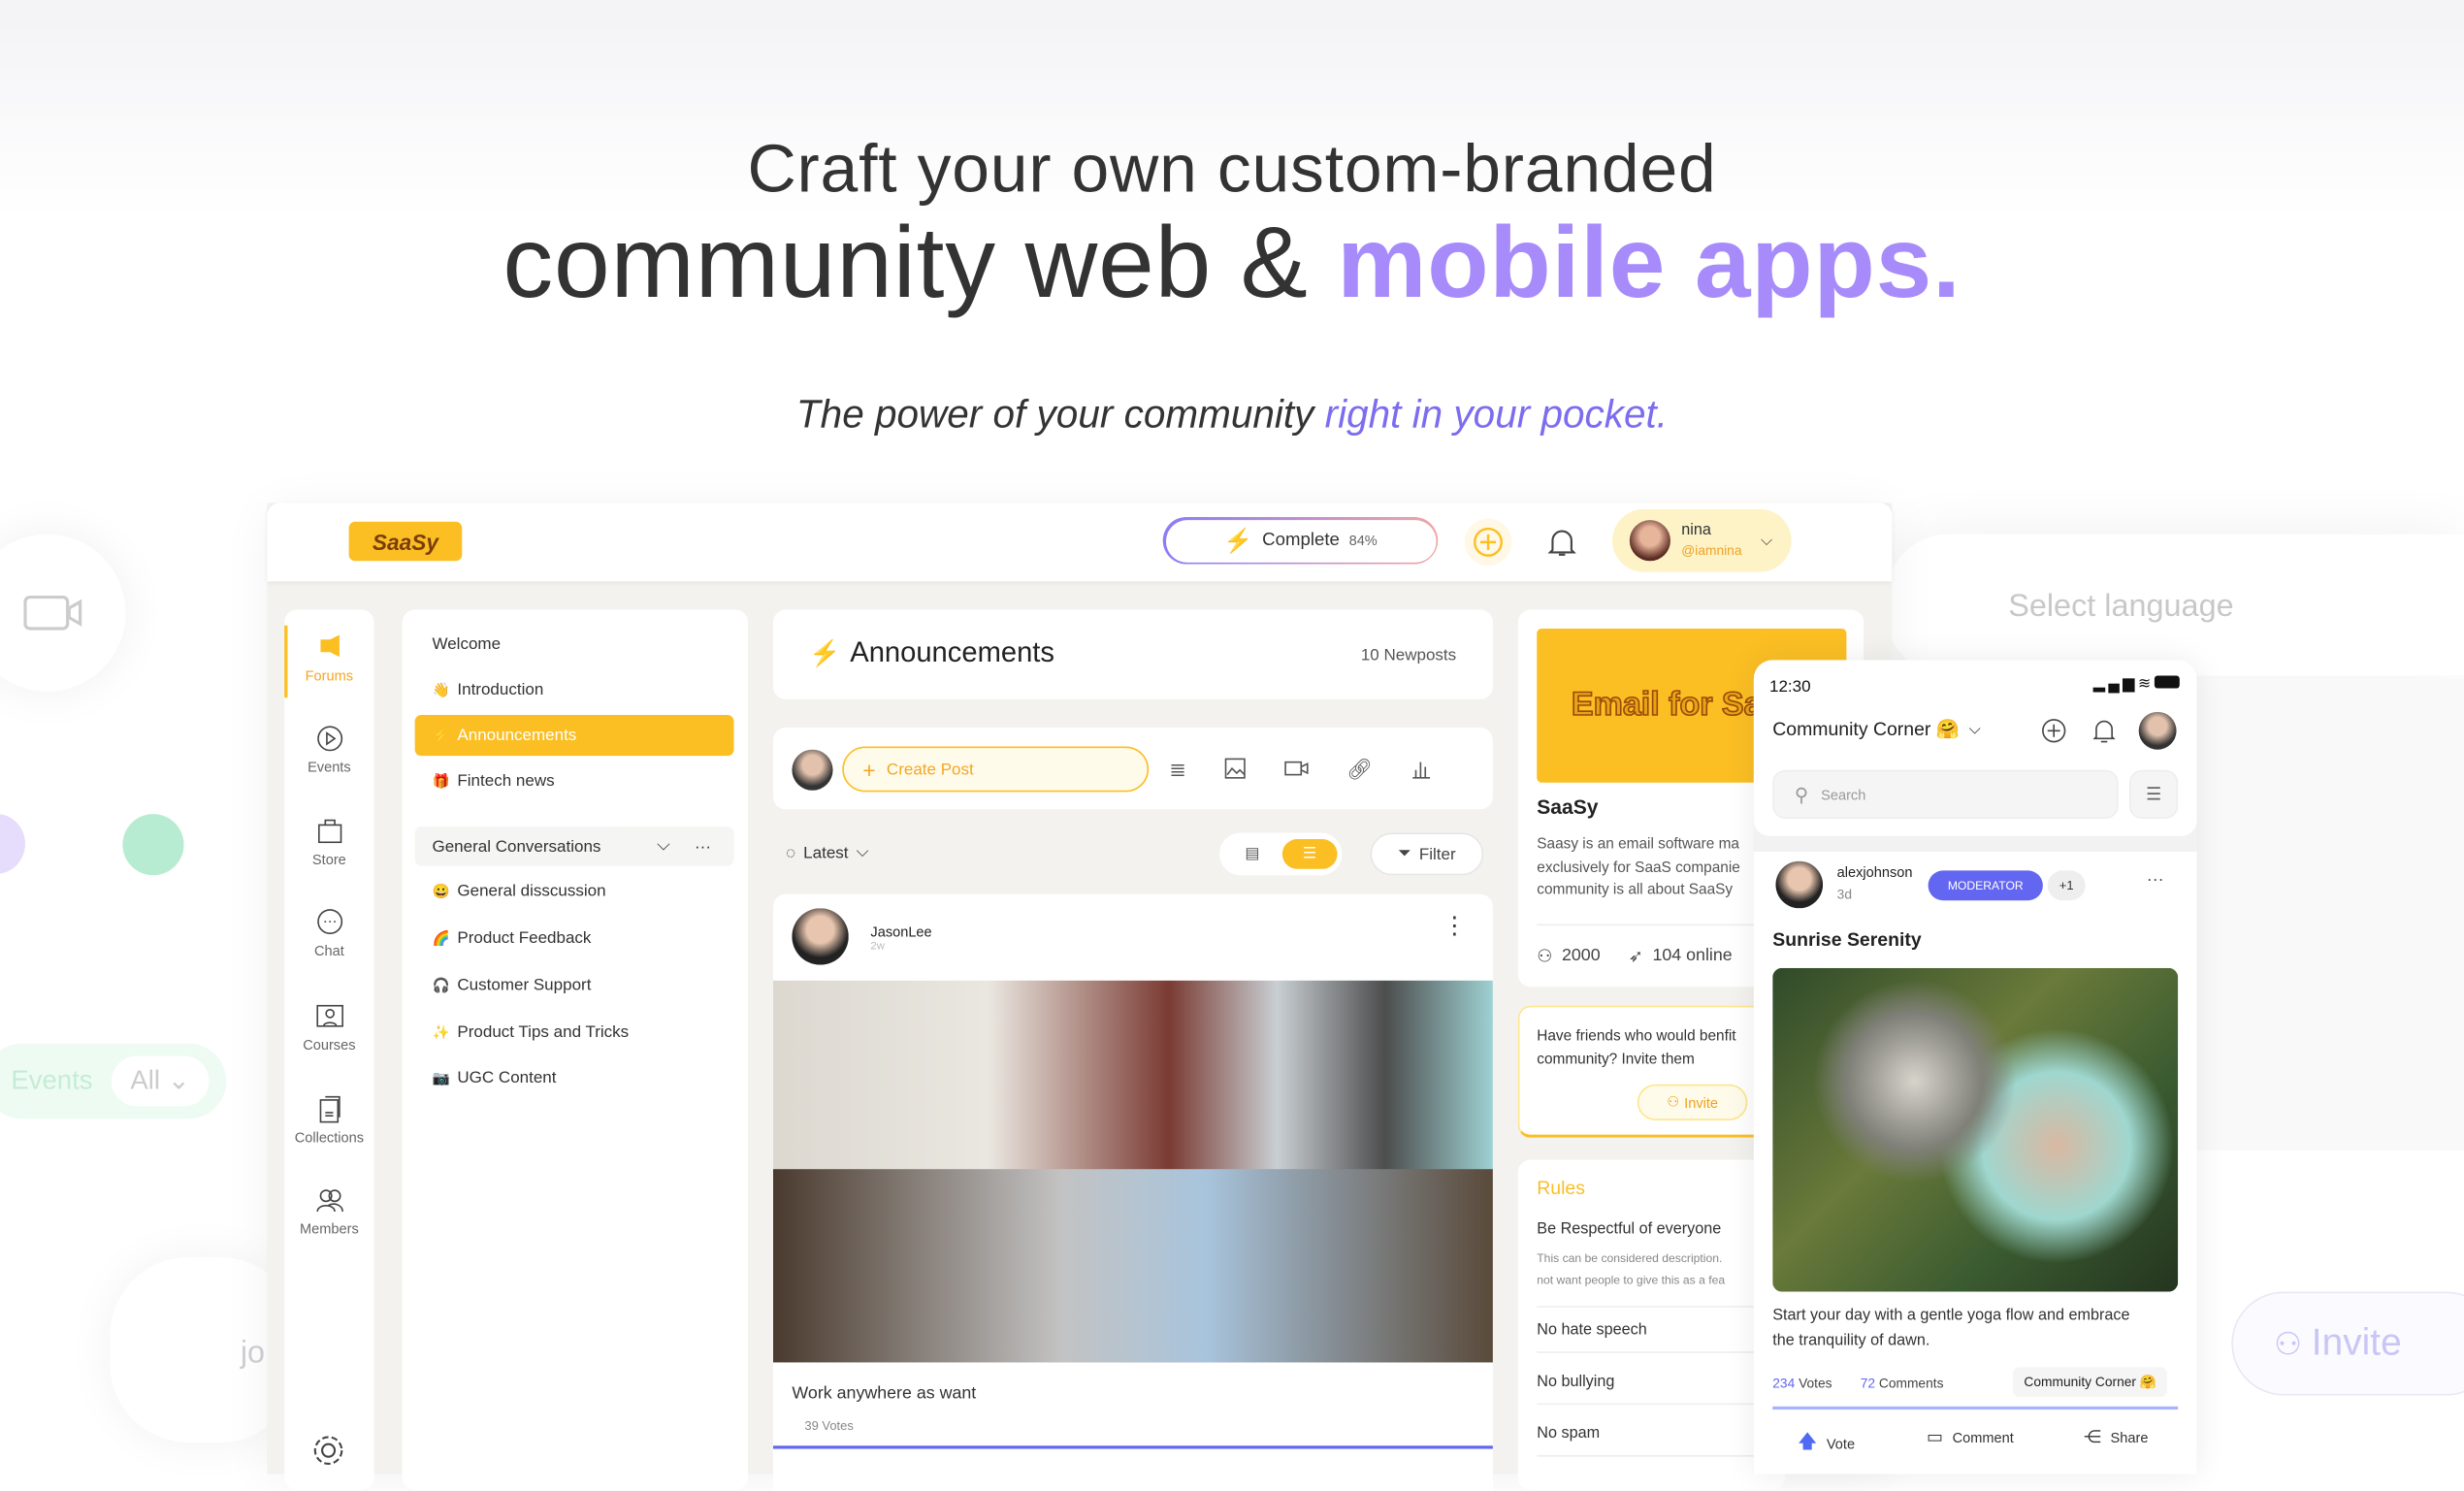 The height and width of the screenshot is (1491, 2464). I want to click on nav-item-collections: Collections, so click(328, 1120).